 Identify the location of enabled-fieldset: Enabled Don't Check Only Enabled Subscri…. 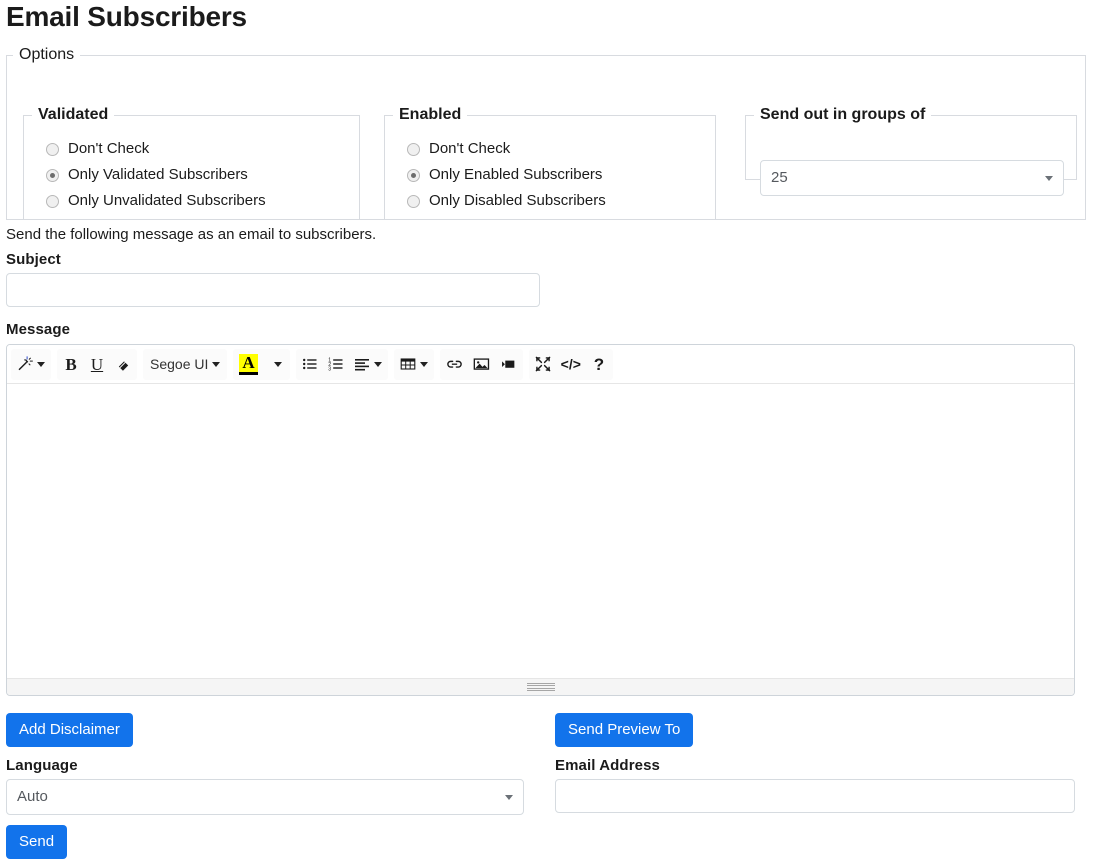
(550, 163).